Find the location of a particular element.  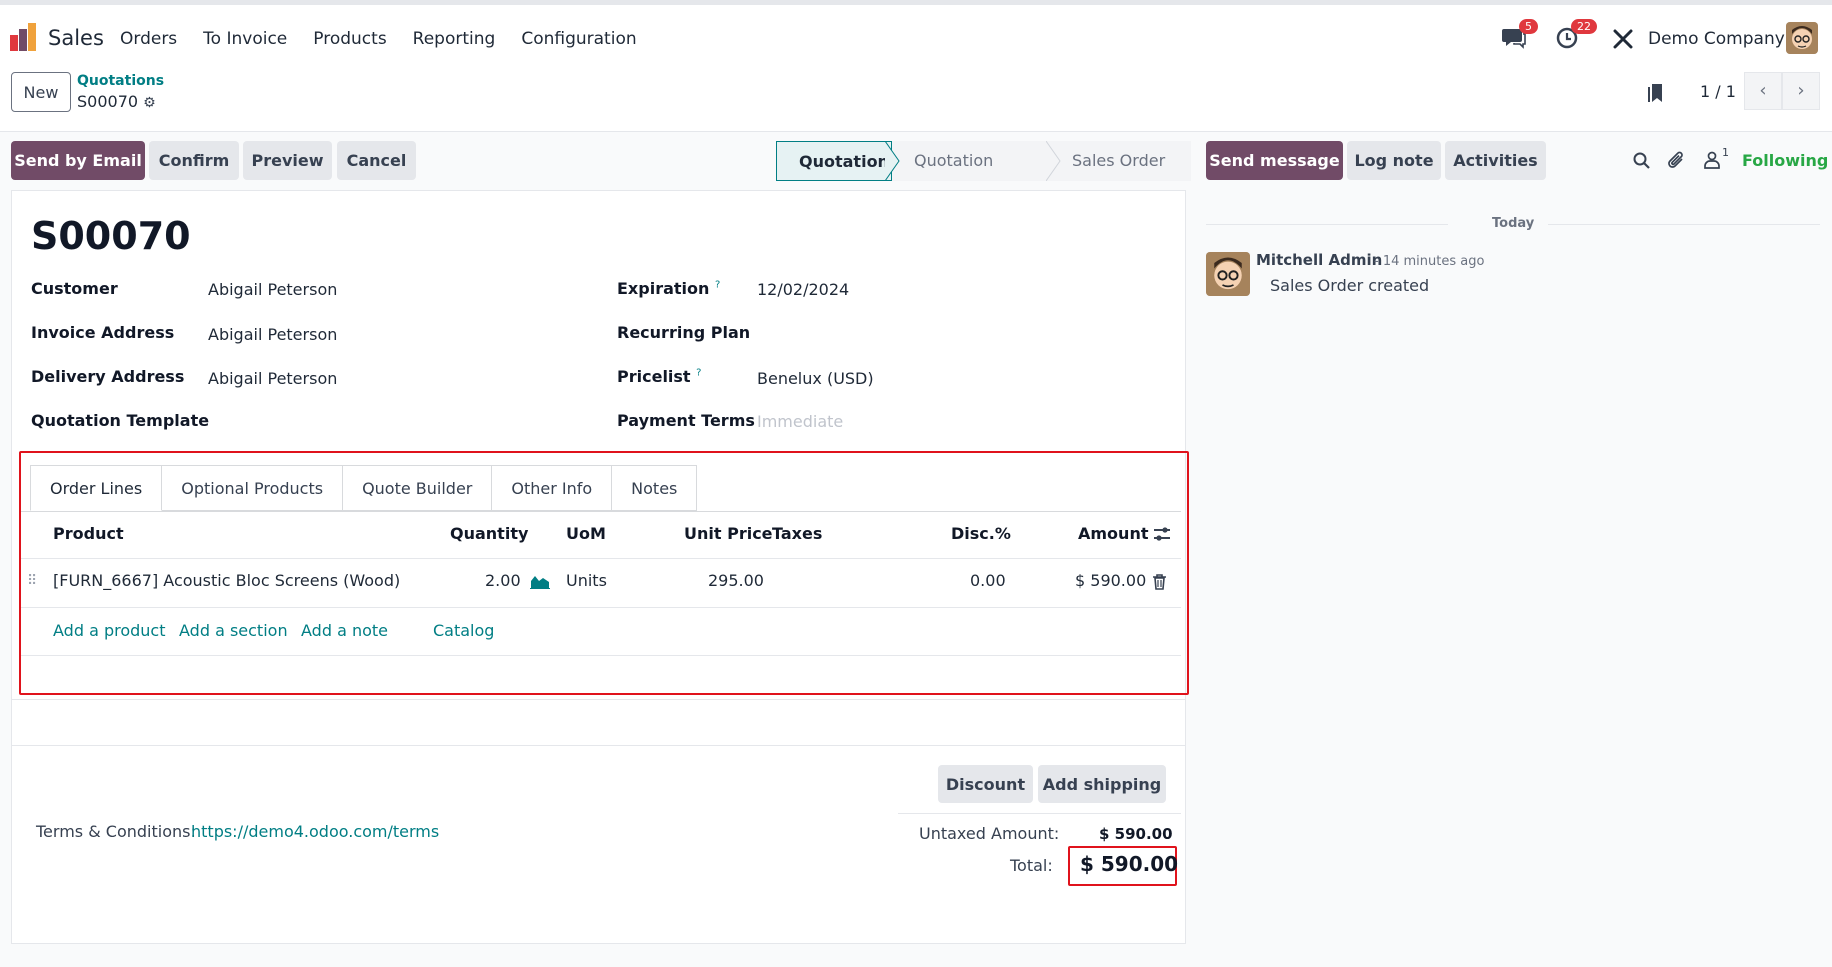

tools-icon is located at coordinates (1623, 39).